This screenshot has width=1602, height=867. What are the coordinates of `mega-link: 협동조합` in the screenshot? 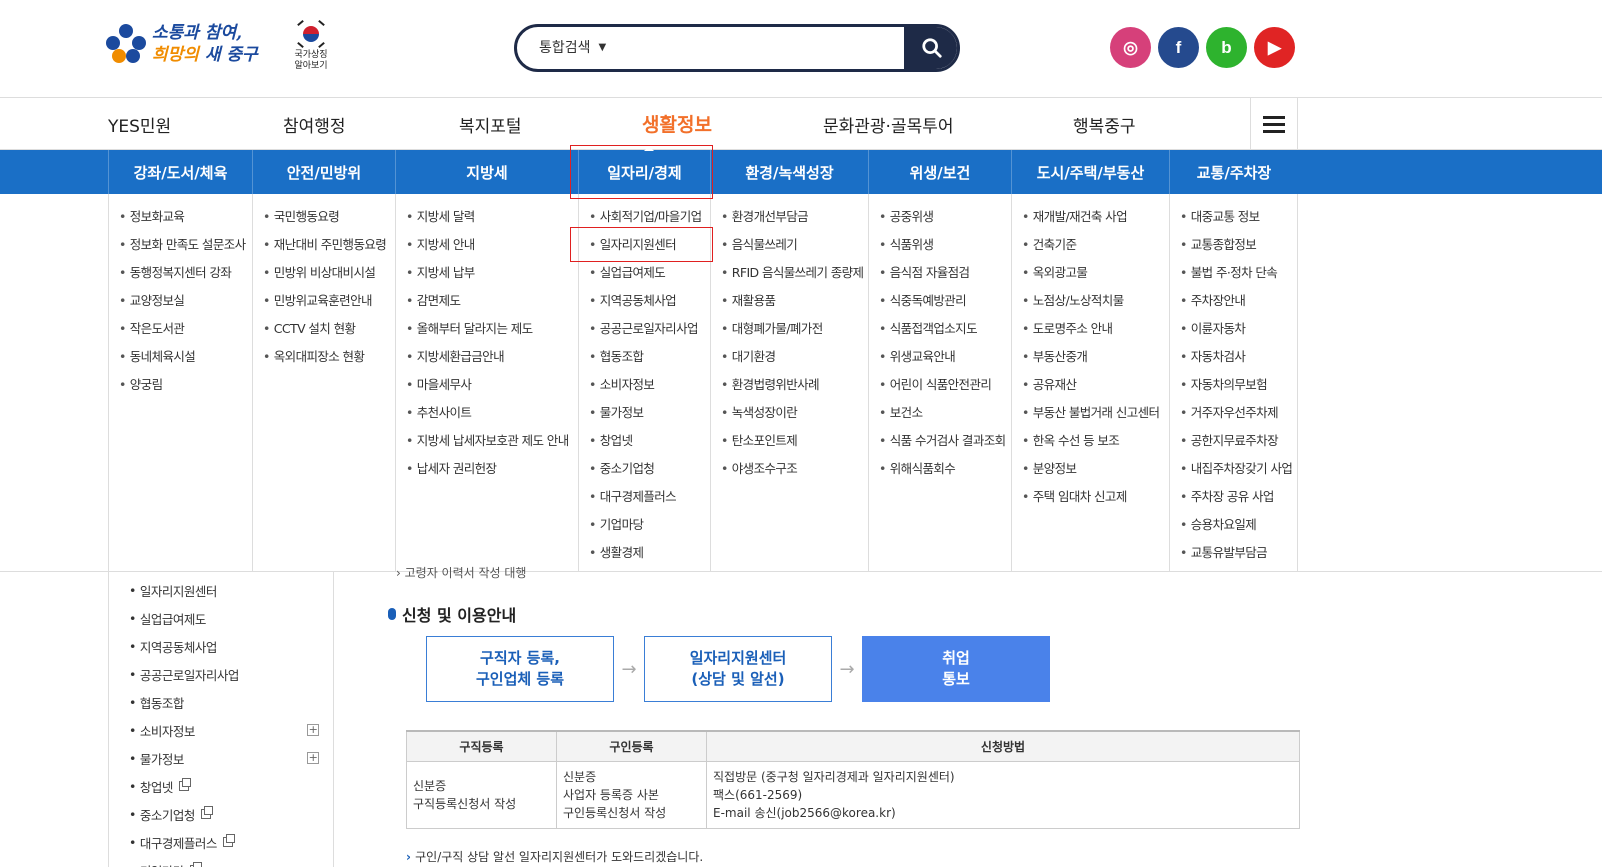 It's located at (644, 357).